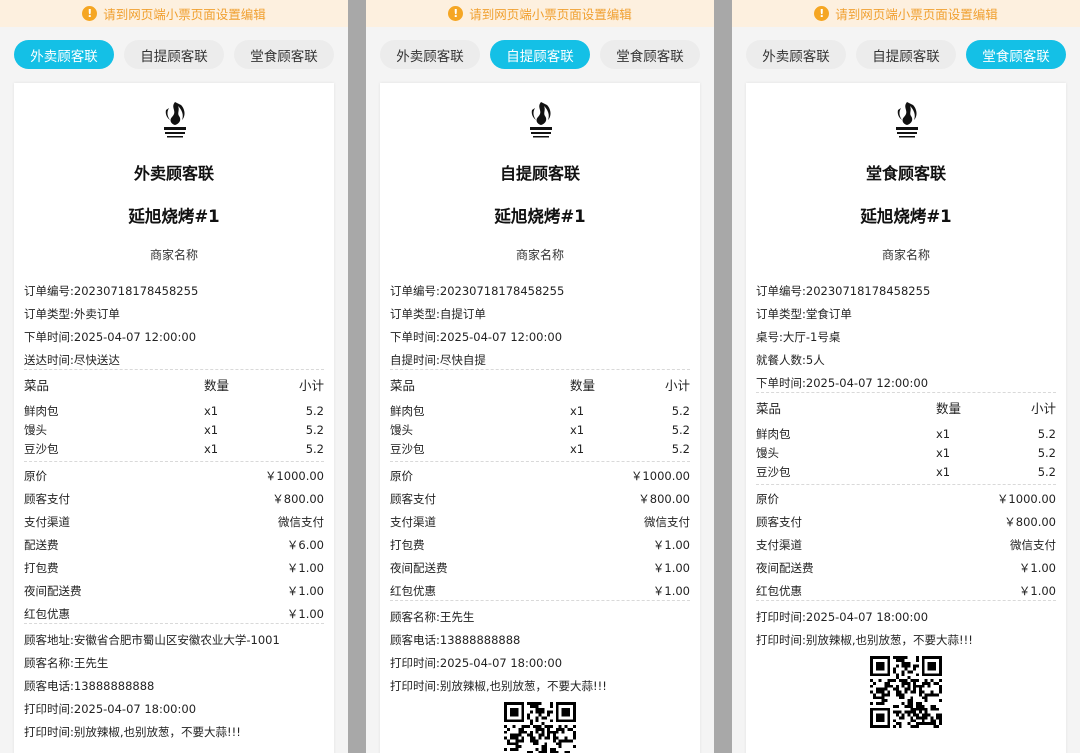 This screenshot has height=753, width=1080. What do you see at coordinates (539, 173) in the screenshot?
I see `receipt-title: 自提顾客联` at bounding box center [539, 173].